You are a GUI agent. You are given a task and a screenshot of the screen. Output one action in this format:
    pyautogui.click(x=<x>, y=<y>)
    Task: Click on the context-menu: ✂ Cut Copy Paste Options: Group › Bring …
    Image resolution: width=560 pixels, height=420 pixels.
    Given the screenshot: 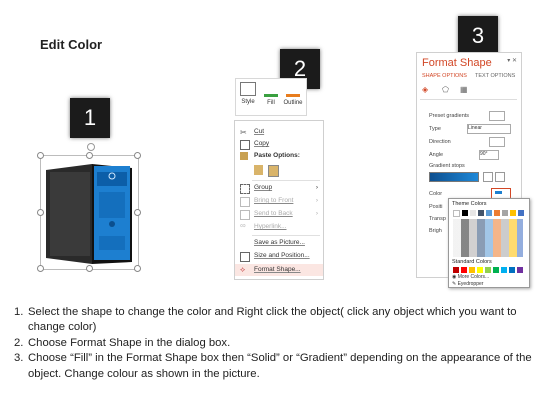 What is the action you would take?
    pyautogui.click(x=279, y=200)
    